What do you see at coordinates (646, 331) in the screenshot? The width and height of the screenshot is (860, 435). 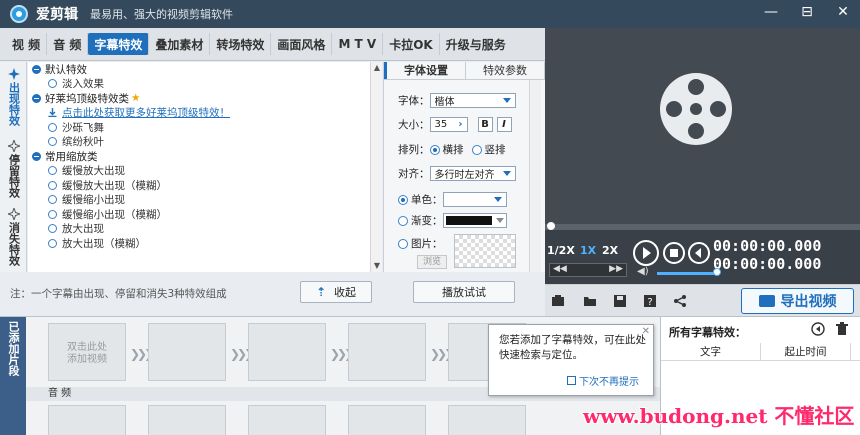 I see `close-icon: ✕` at bounding box center [646, 331].